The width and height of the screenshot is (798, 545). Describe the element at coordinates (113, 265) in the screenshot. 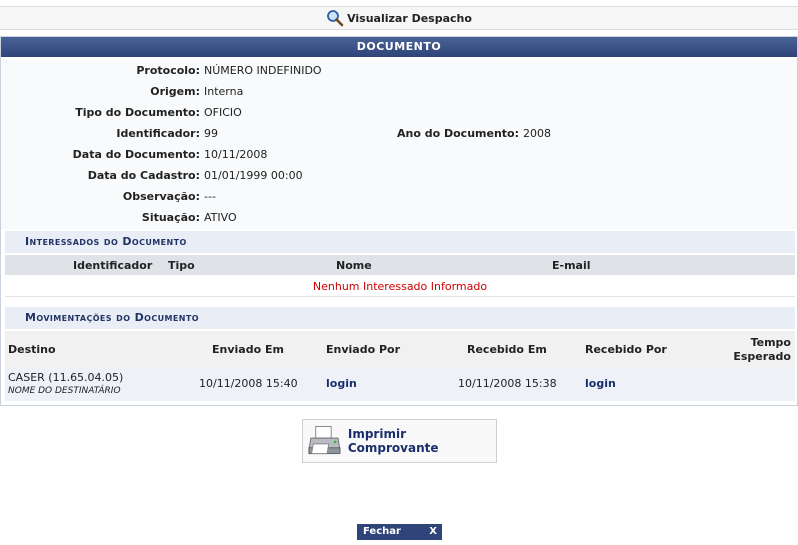

I see `col-identificador: Identificador` at that location.